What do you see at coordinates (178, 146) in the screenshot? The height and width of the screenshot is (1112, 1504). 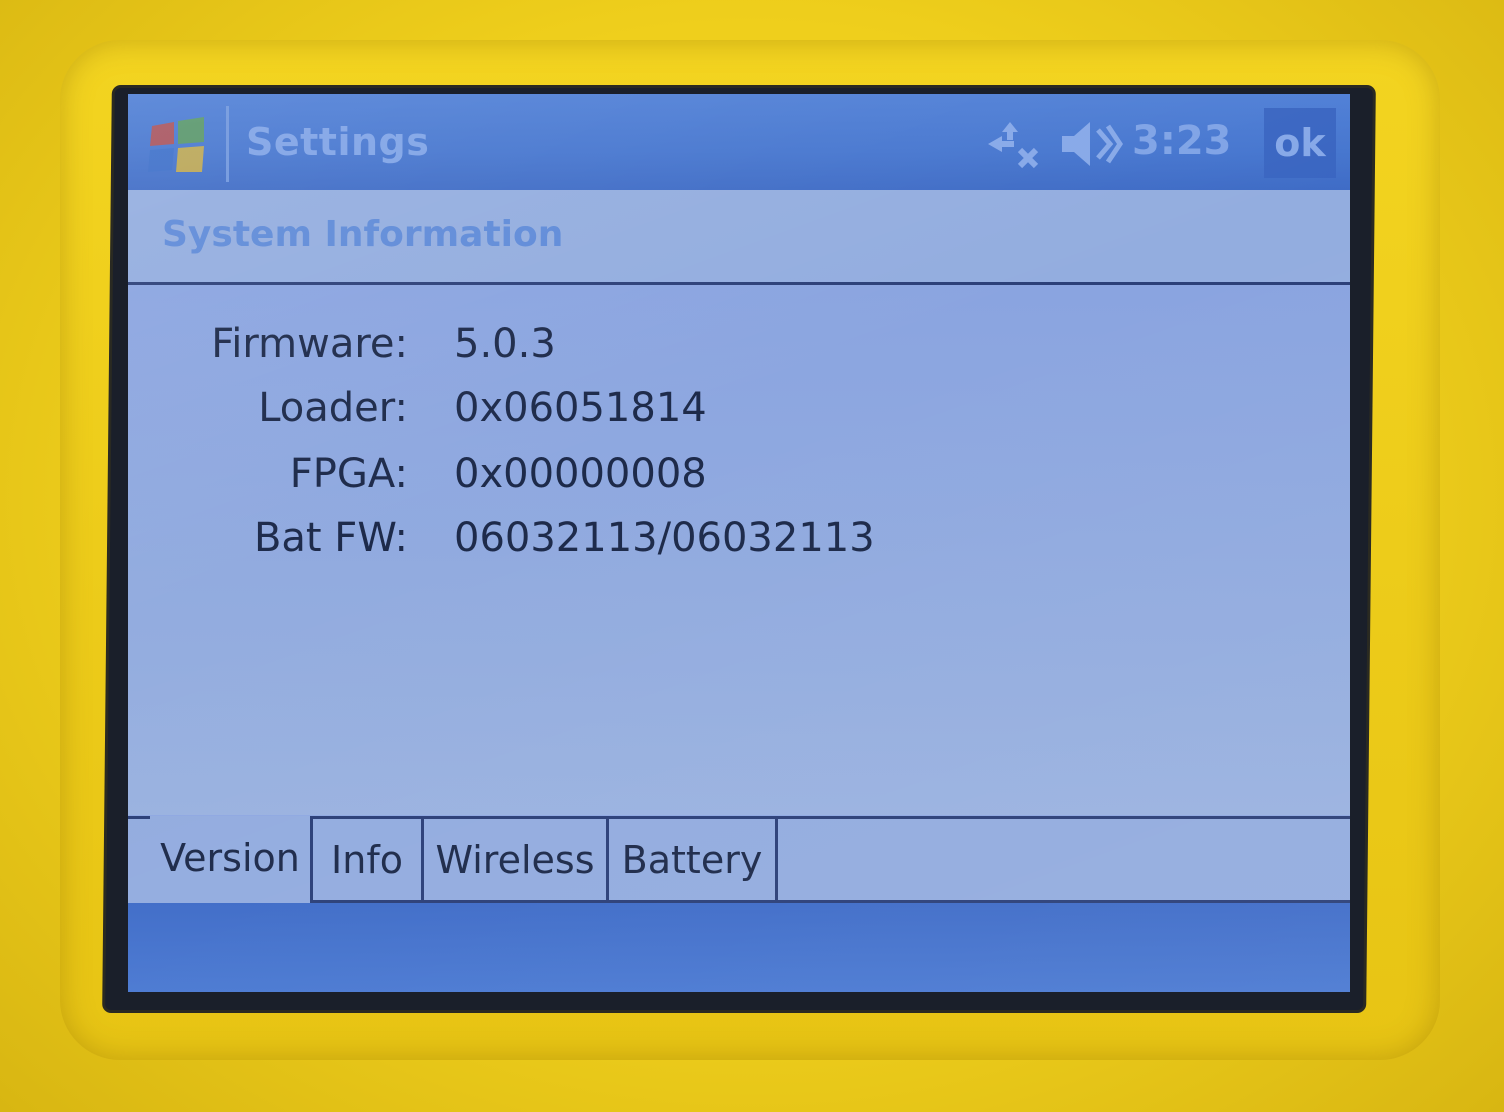 I see `windows-flag-icon` at bounding box center [178, 146].